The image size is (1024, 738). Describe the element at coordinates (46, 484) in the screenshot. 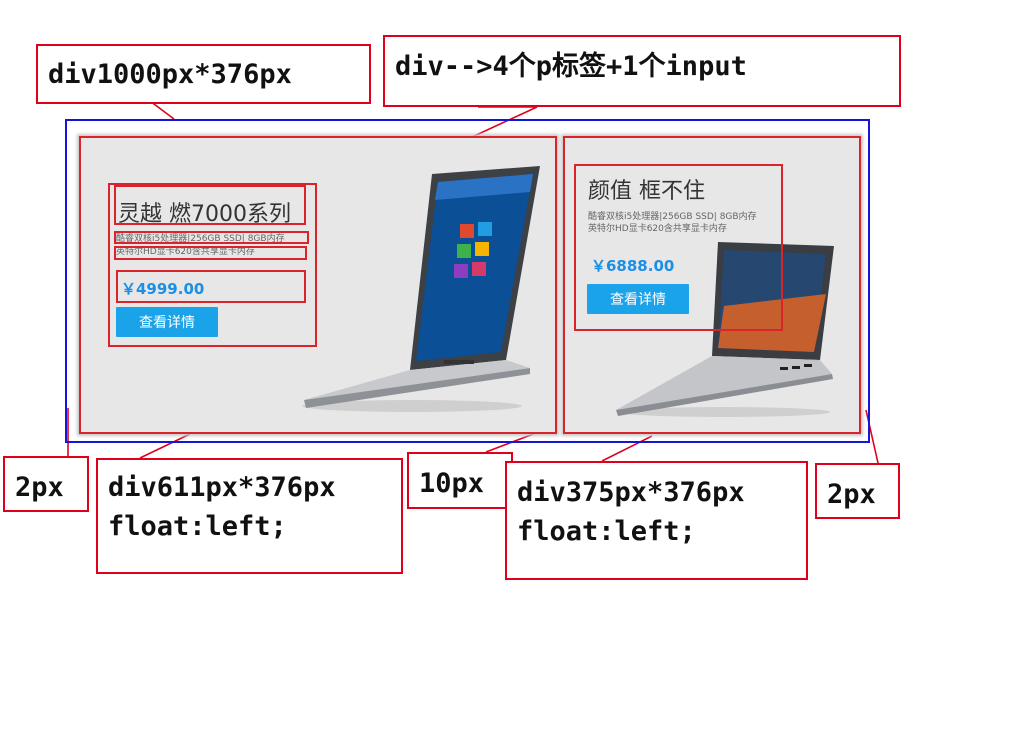

I see `callout-left-gap: 2px` at that location.